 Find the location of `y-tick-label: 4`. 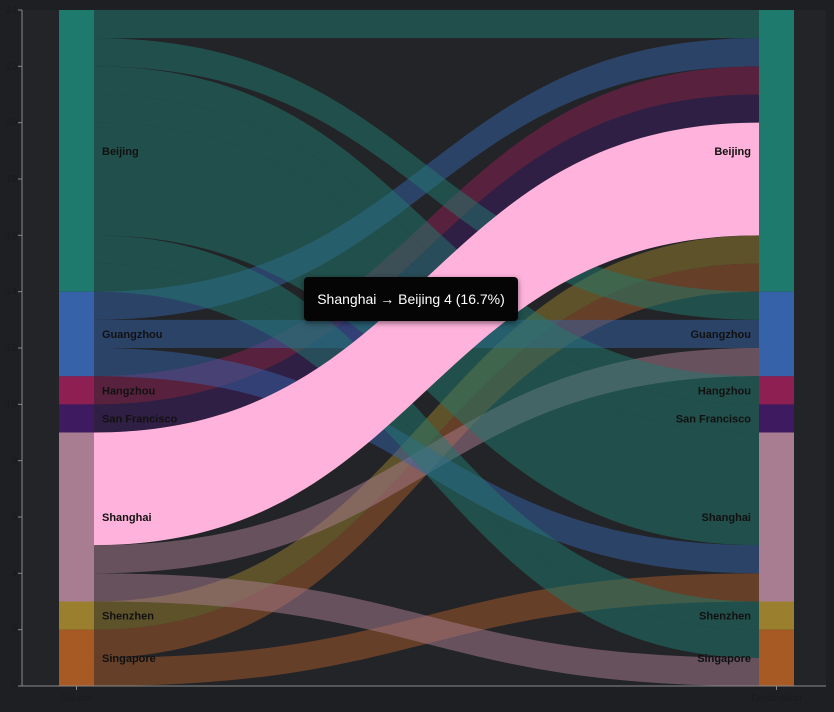

y-tick-label: 4 is located at coordinates (14, 573).